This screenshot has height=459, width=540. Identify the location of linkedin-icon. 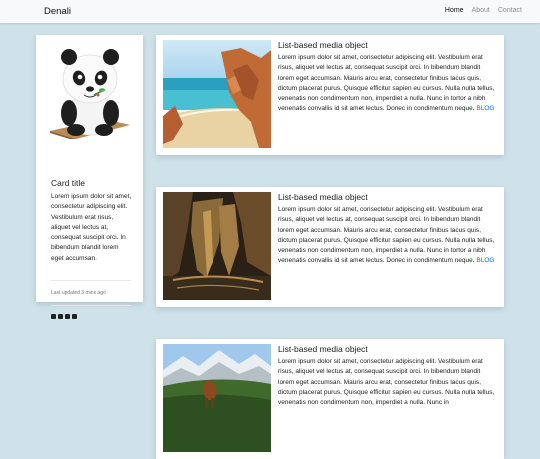
(60, 316).